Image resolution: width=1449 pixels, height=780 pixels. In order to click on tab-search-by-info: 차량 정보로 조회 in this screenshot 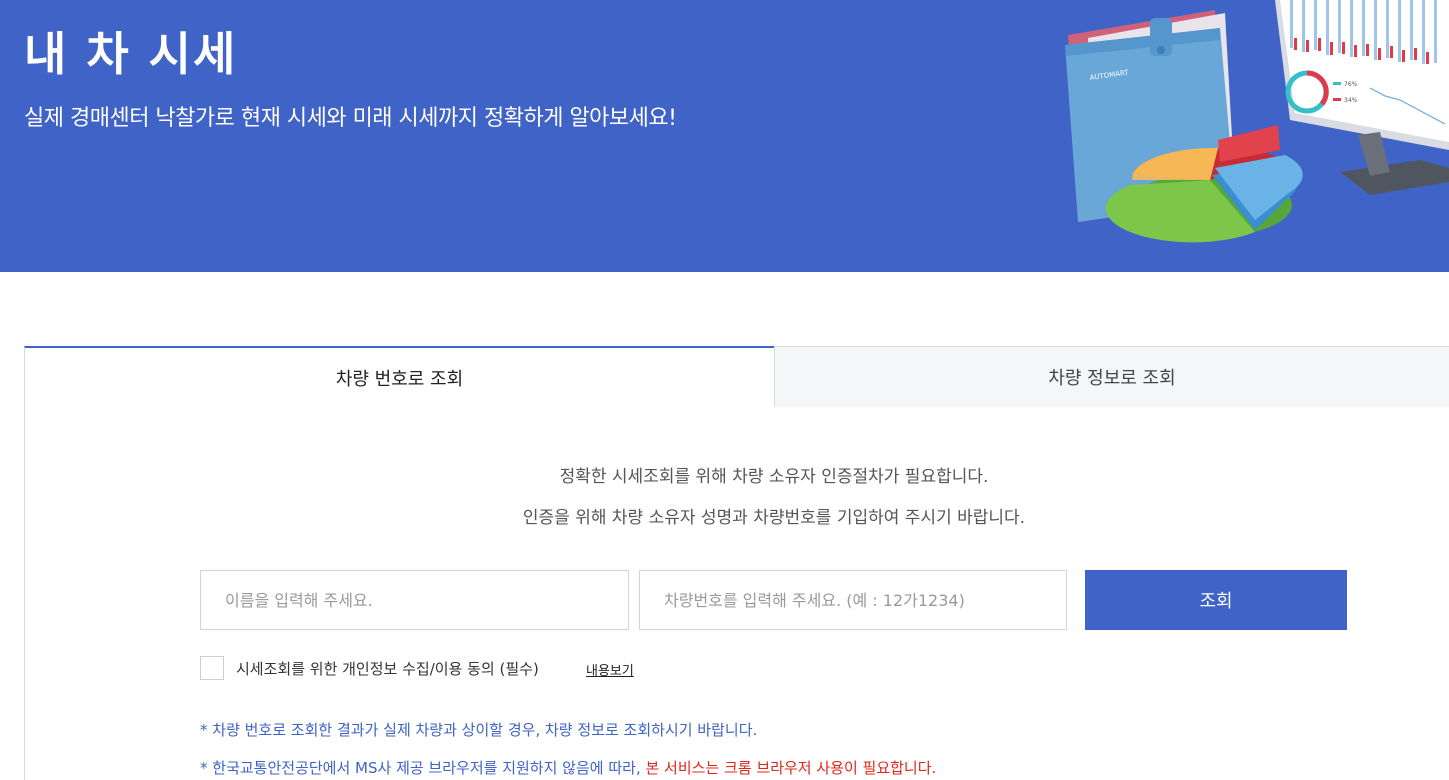, I will do `click(1111, 377)`.